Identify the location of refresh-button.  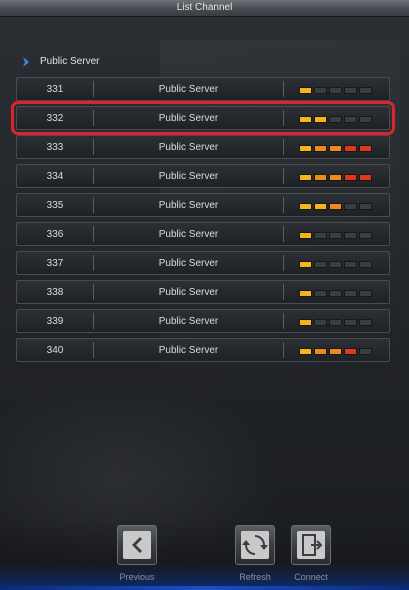
(255, 545).